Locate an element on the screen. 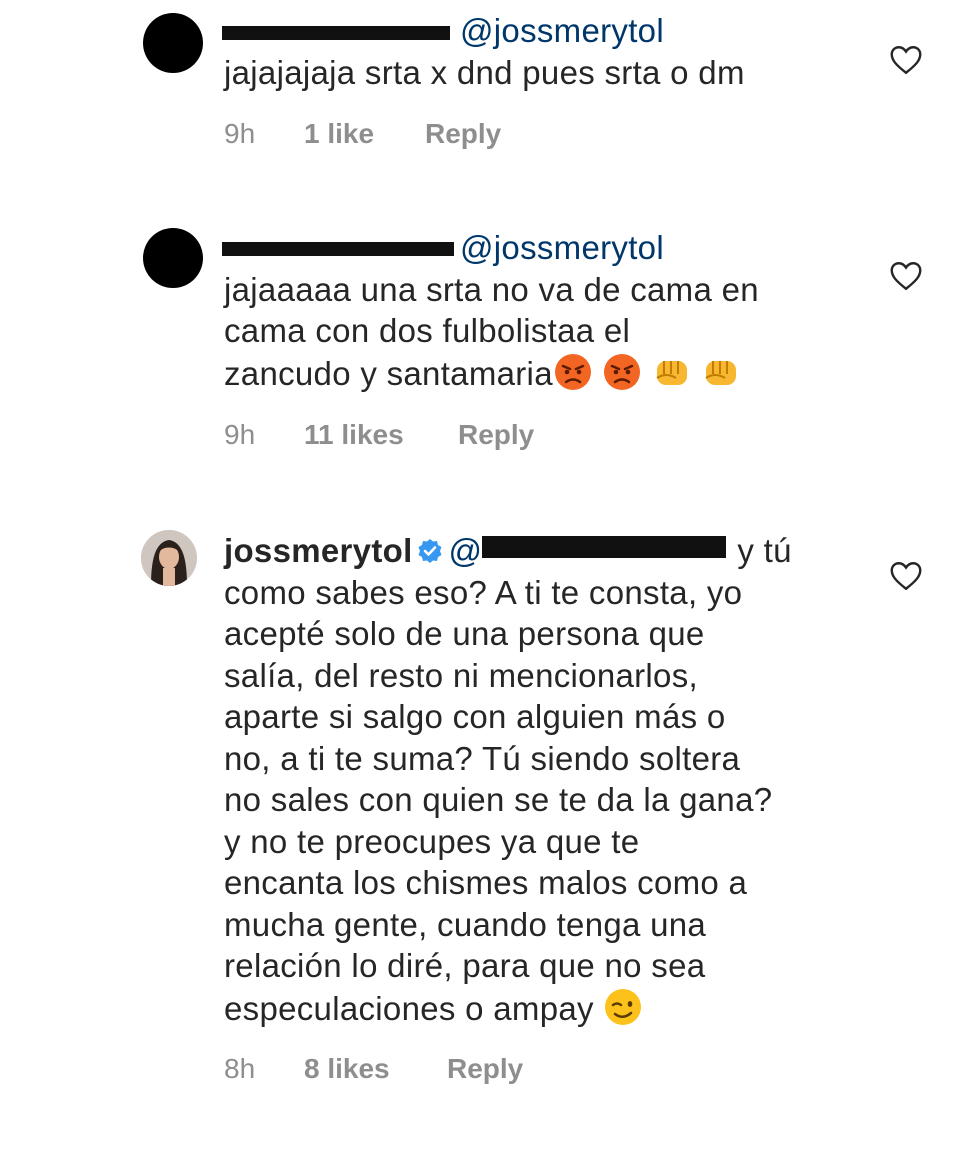 The height and width of the screenshot is (1151, 980). comment-text-line: como sabes eso? A ti te consta, yo is located at coordinates (483, 592).